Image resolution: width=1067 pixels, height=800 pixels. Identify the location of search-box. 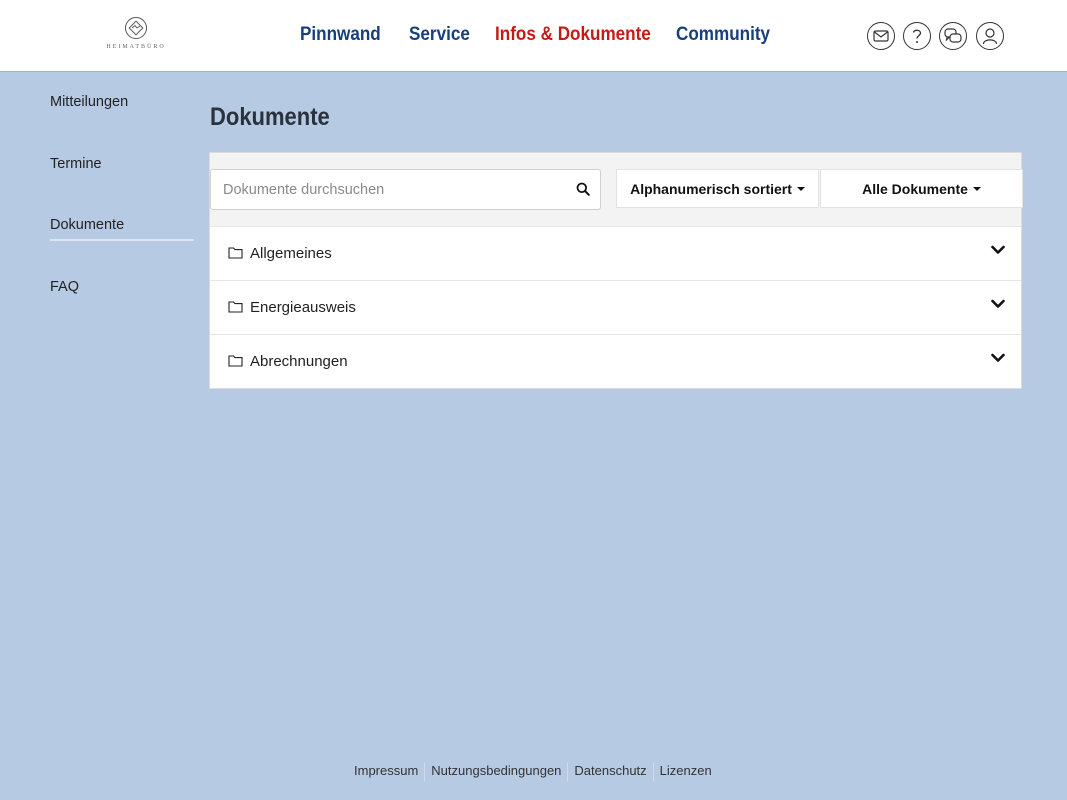
(405, 189).